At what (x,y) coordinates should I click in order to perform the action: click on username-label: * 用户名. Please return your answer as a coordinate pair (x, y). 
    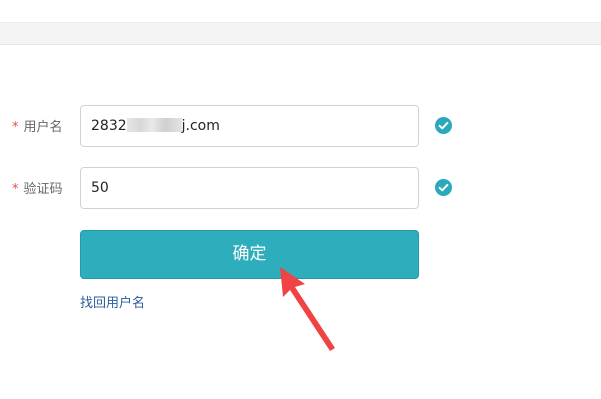
    Looking at the image, I should click on (37, 125).